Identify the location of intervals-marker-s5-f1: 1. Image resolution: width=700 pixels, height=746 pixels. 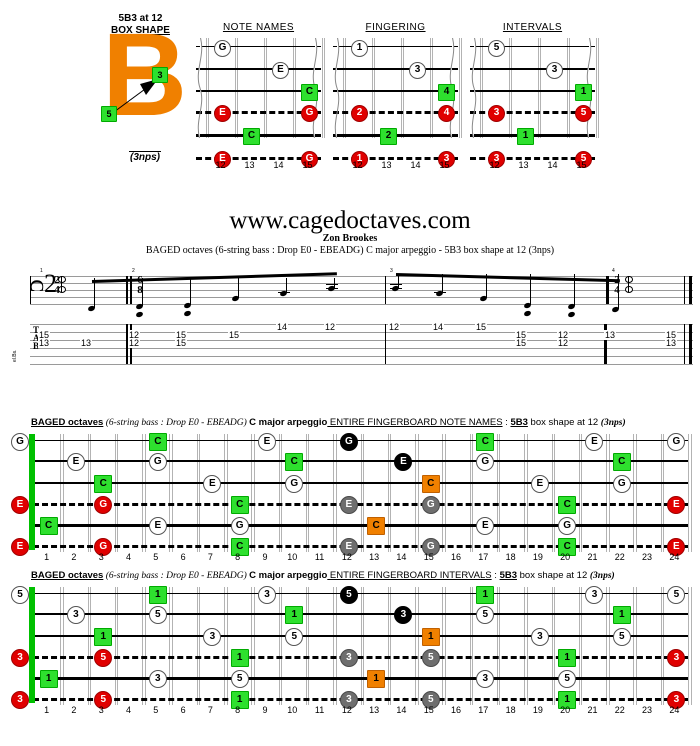
(48, 679).